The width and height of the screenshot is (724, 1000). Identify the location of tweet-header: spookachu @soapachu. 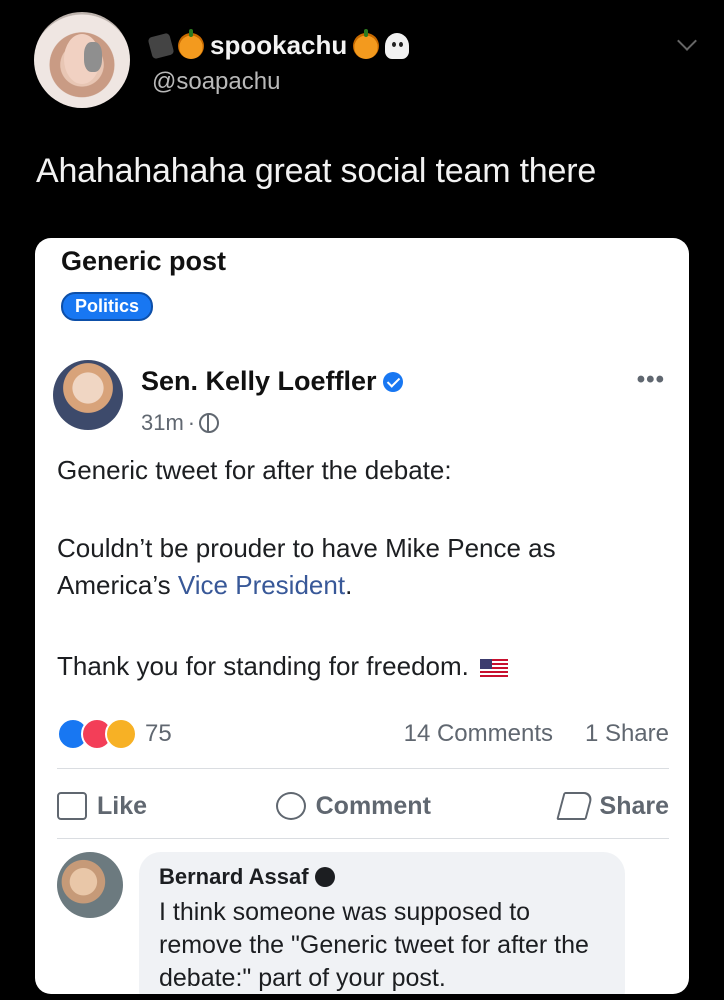
(374, 62).